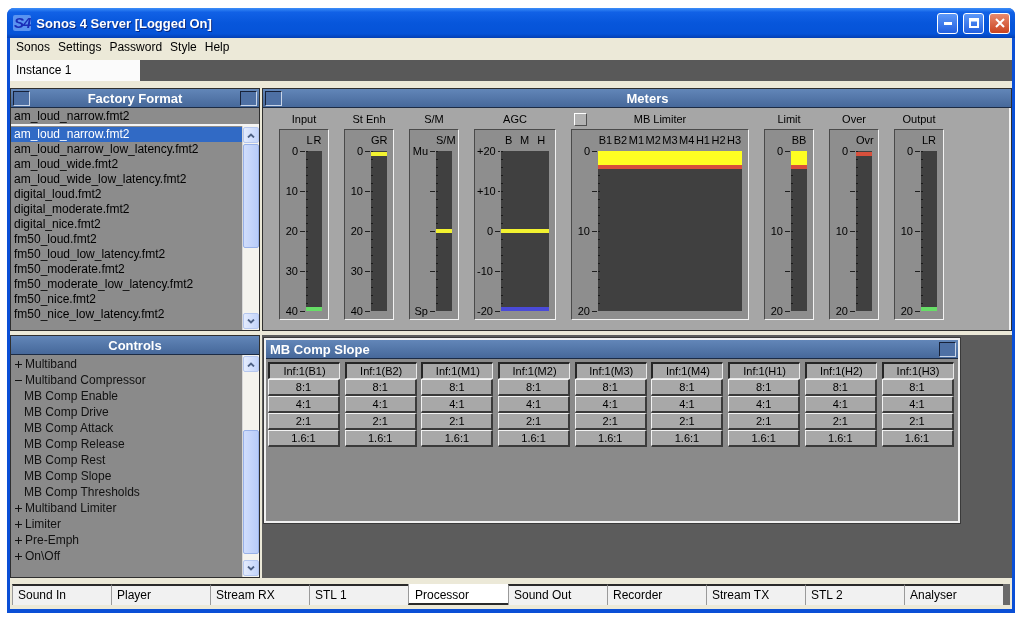 The image size is (1021, 619). Describe the element at coordinates (610, 370) in the screenshot. I see `ratio-button: Inf:1(M3)` at that location.